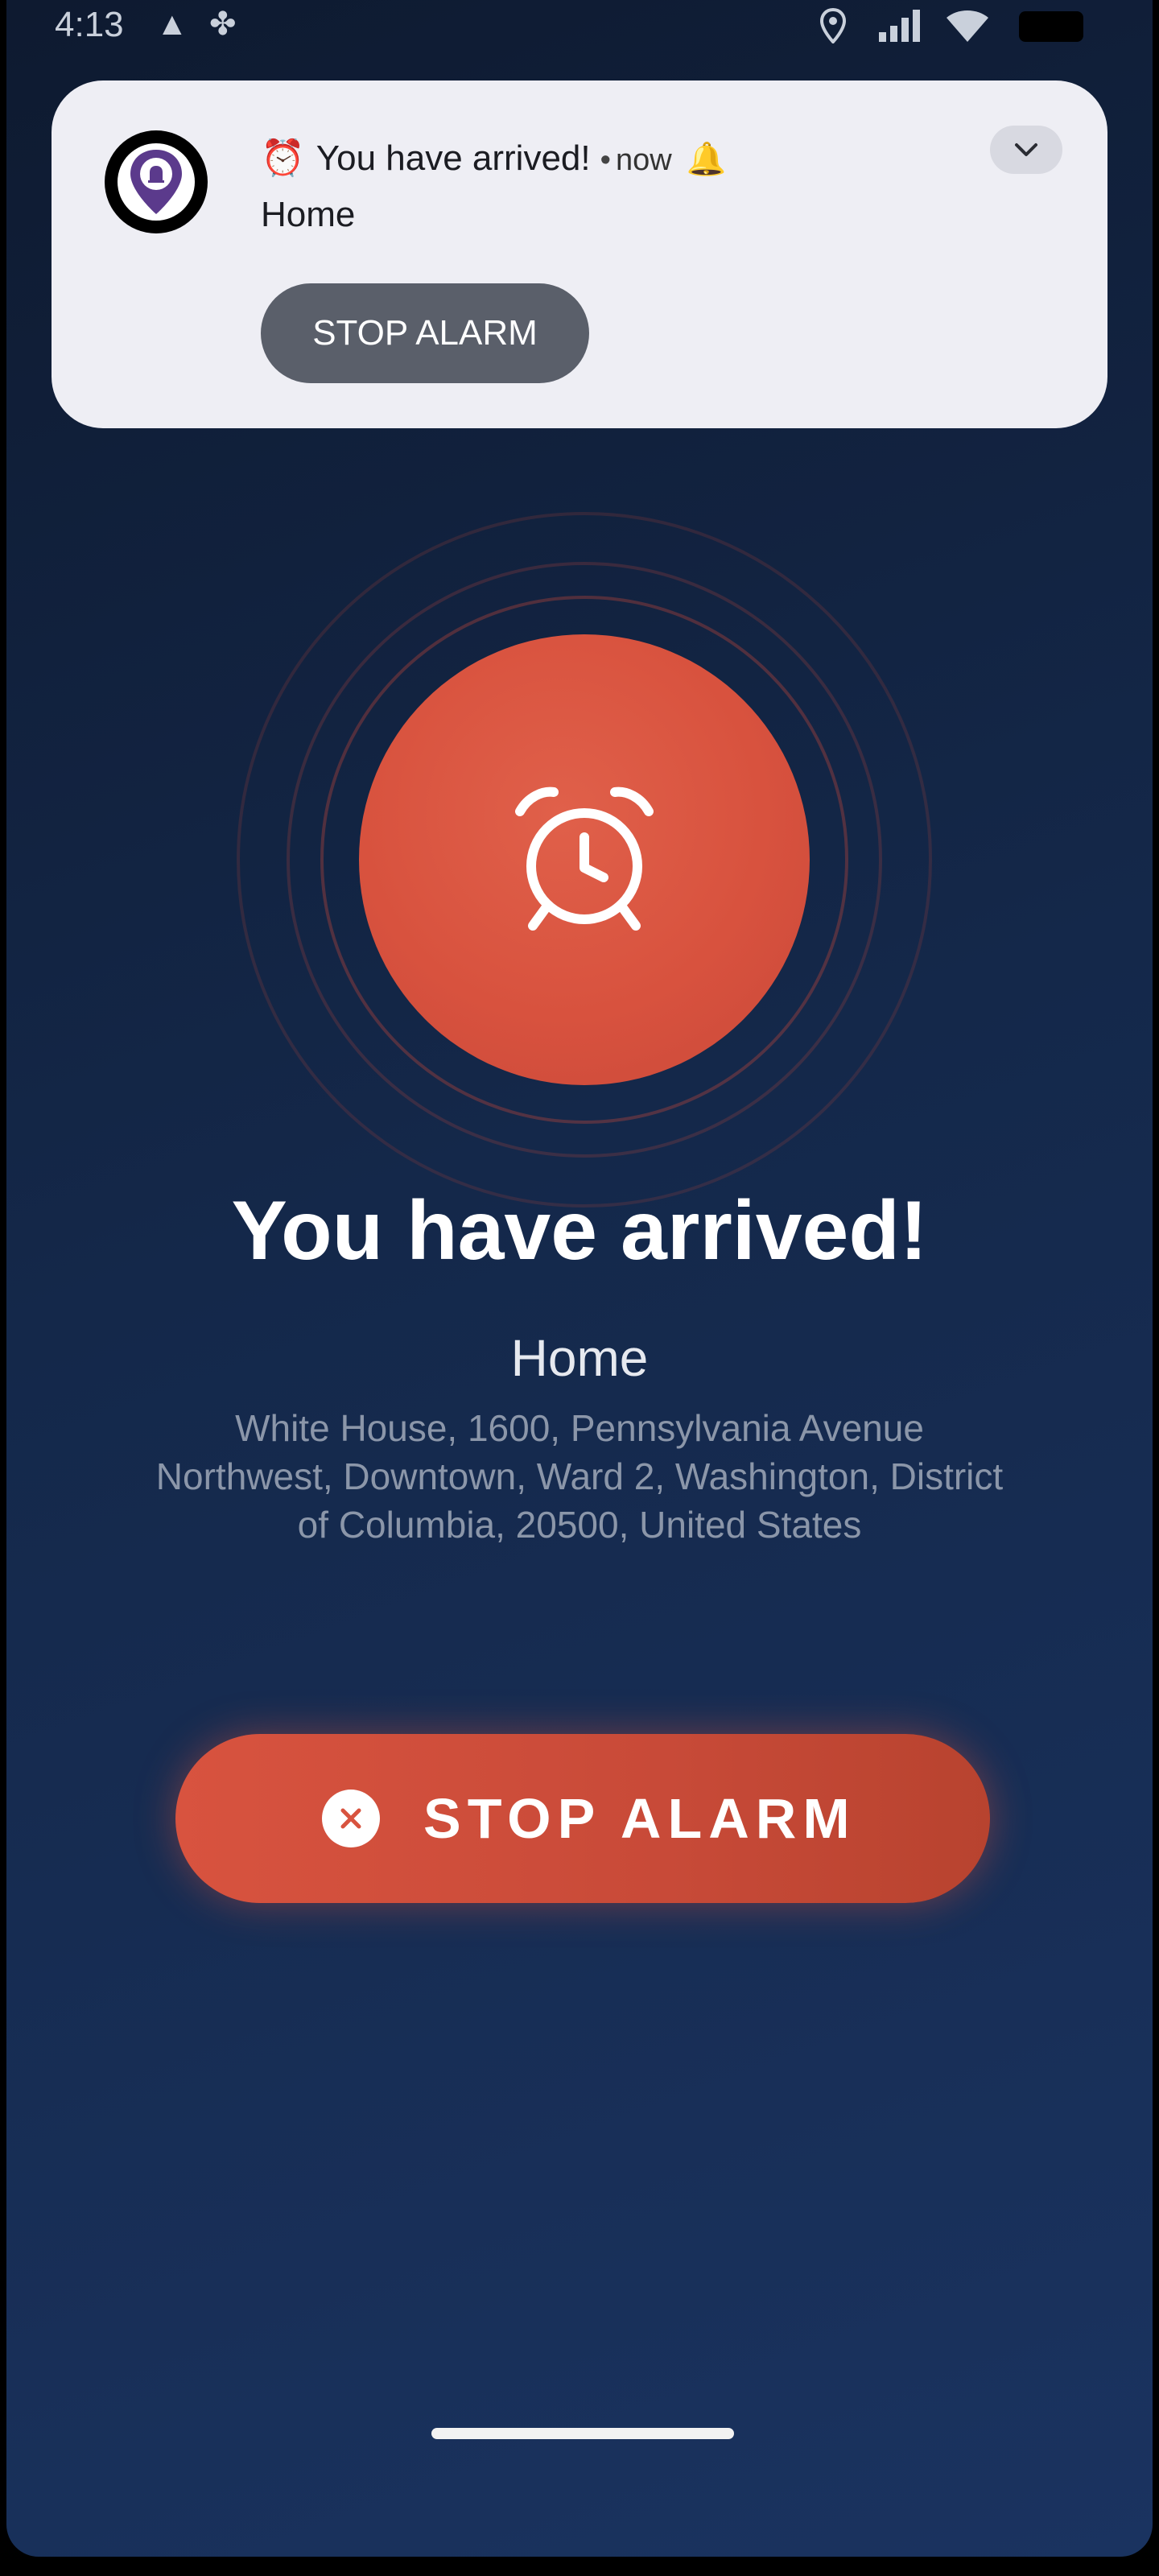 This screenshot has height=2576, width=1159. I want to click on stop-alarm-button: STOP ALARM, so click(582, 1818).